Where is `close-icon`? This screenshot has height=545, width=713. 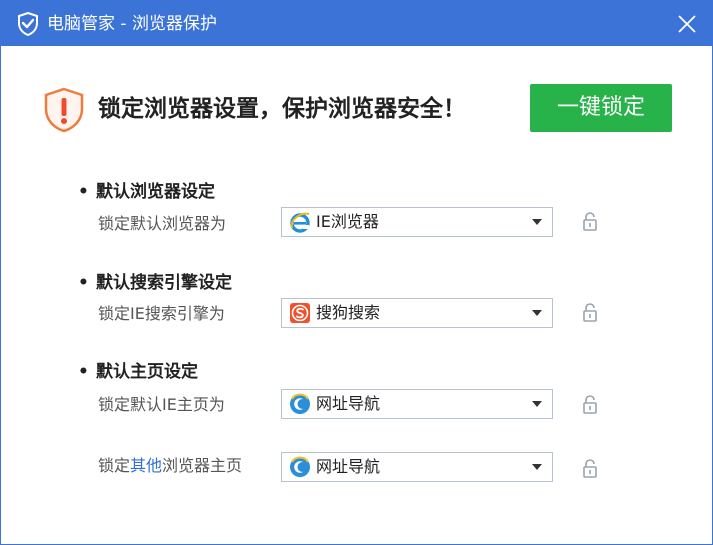
close-icon is located at coordinates (687, 24).